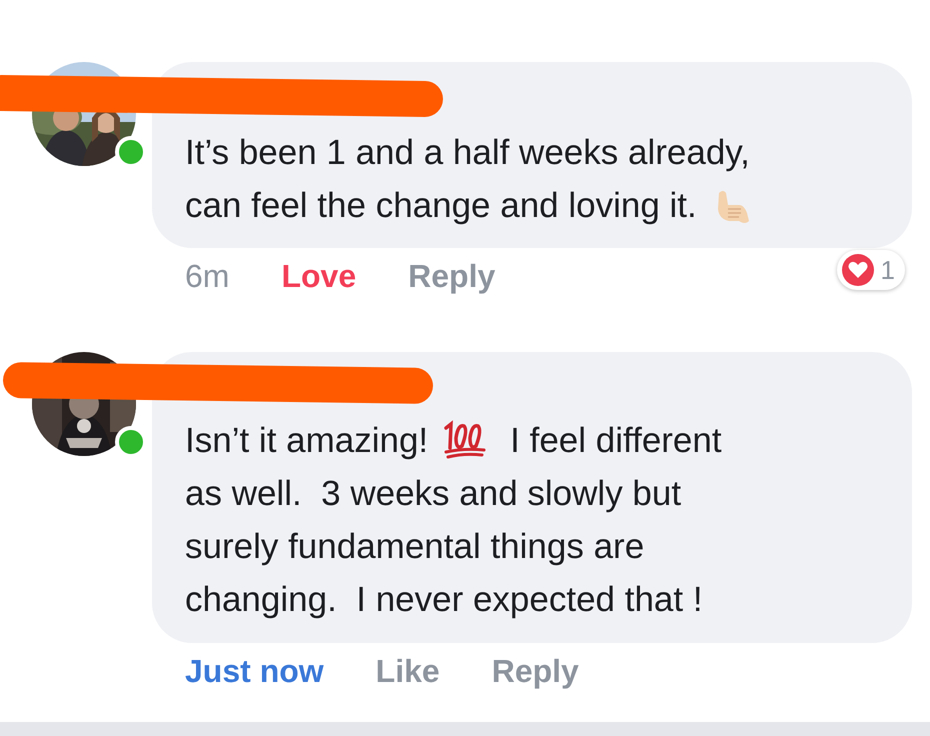 This screenshot has height=736, width=930. I want to click on comment-text: can feel the change and loving it., so click(441, 206).